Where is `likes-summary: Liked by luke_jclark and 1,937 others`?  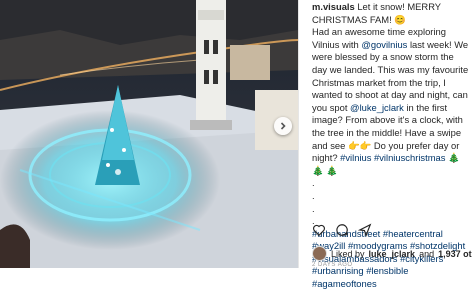 likes-summary: Liked by luke_jclark and 1,937 others is located at coordinates (392, 253).